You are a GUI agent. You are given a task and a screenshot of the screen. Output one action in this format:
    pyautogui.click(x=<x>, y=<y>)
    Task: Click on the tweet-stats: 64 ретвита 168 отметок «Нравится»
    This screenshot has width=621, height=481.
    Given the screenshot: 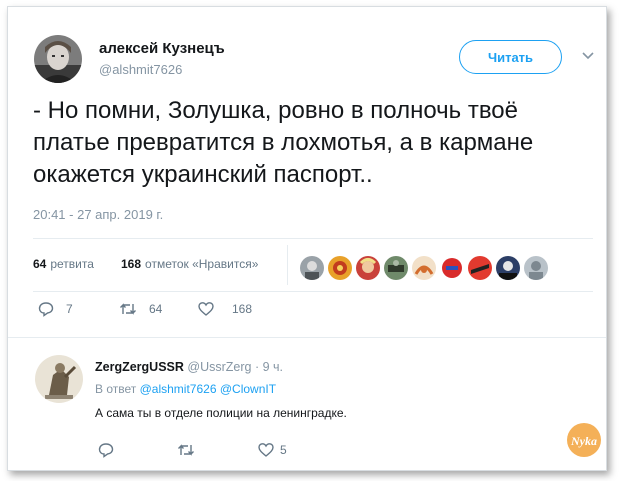 What is the action you would take?
    pyautogui.click(x=313, y=265)
    